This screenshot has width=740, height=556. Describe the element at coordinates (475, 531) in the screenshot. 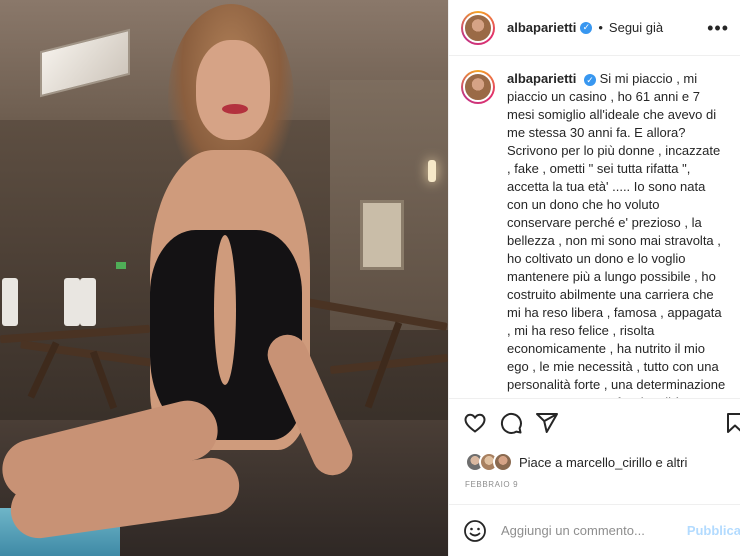

I see `emoji-icon` at that location.